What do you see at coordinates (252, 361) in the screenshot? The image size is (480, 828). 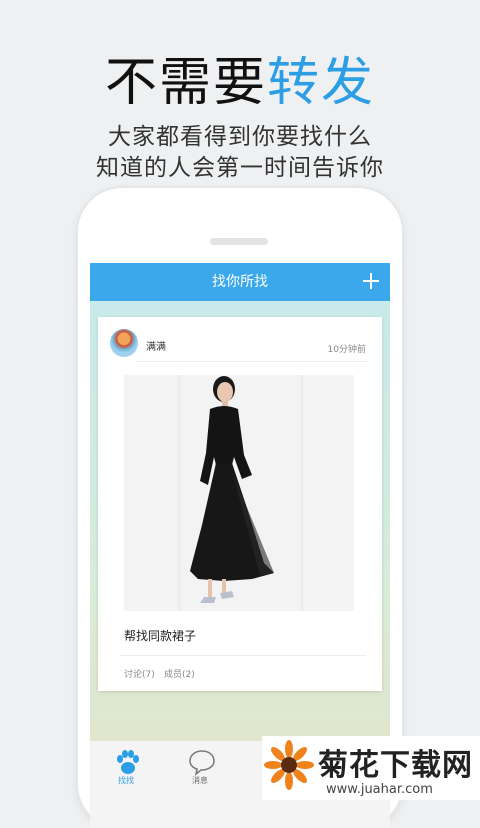 I see `post-header-divider` at bounding box center [252, 361].